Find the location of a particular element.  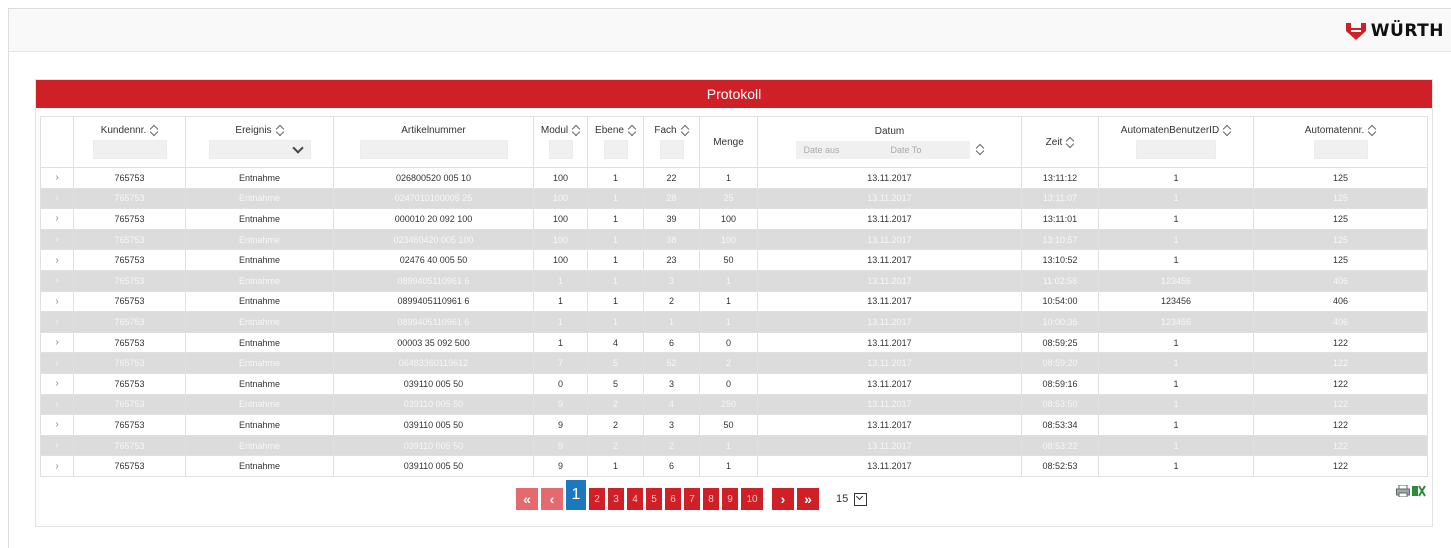

cell-menge: 25 is located at coordinates (728, 198).